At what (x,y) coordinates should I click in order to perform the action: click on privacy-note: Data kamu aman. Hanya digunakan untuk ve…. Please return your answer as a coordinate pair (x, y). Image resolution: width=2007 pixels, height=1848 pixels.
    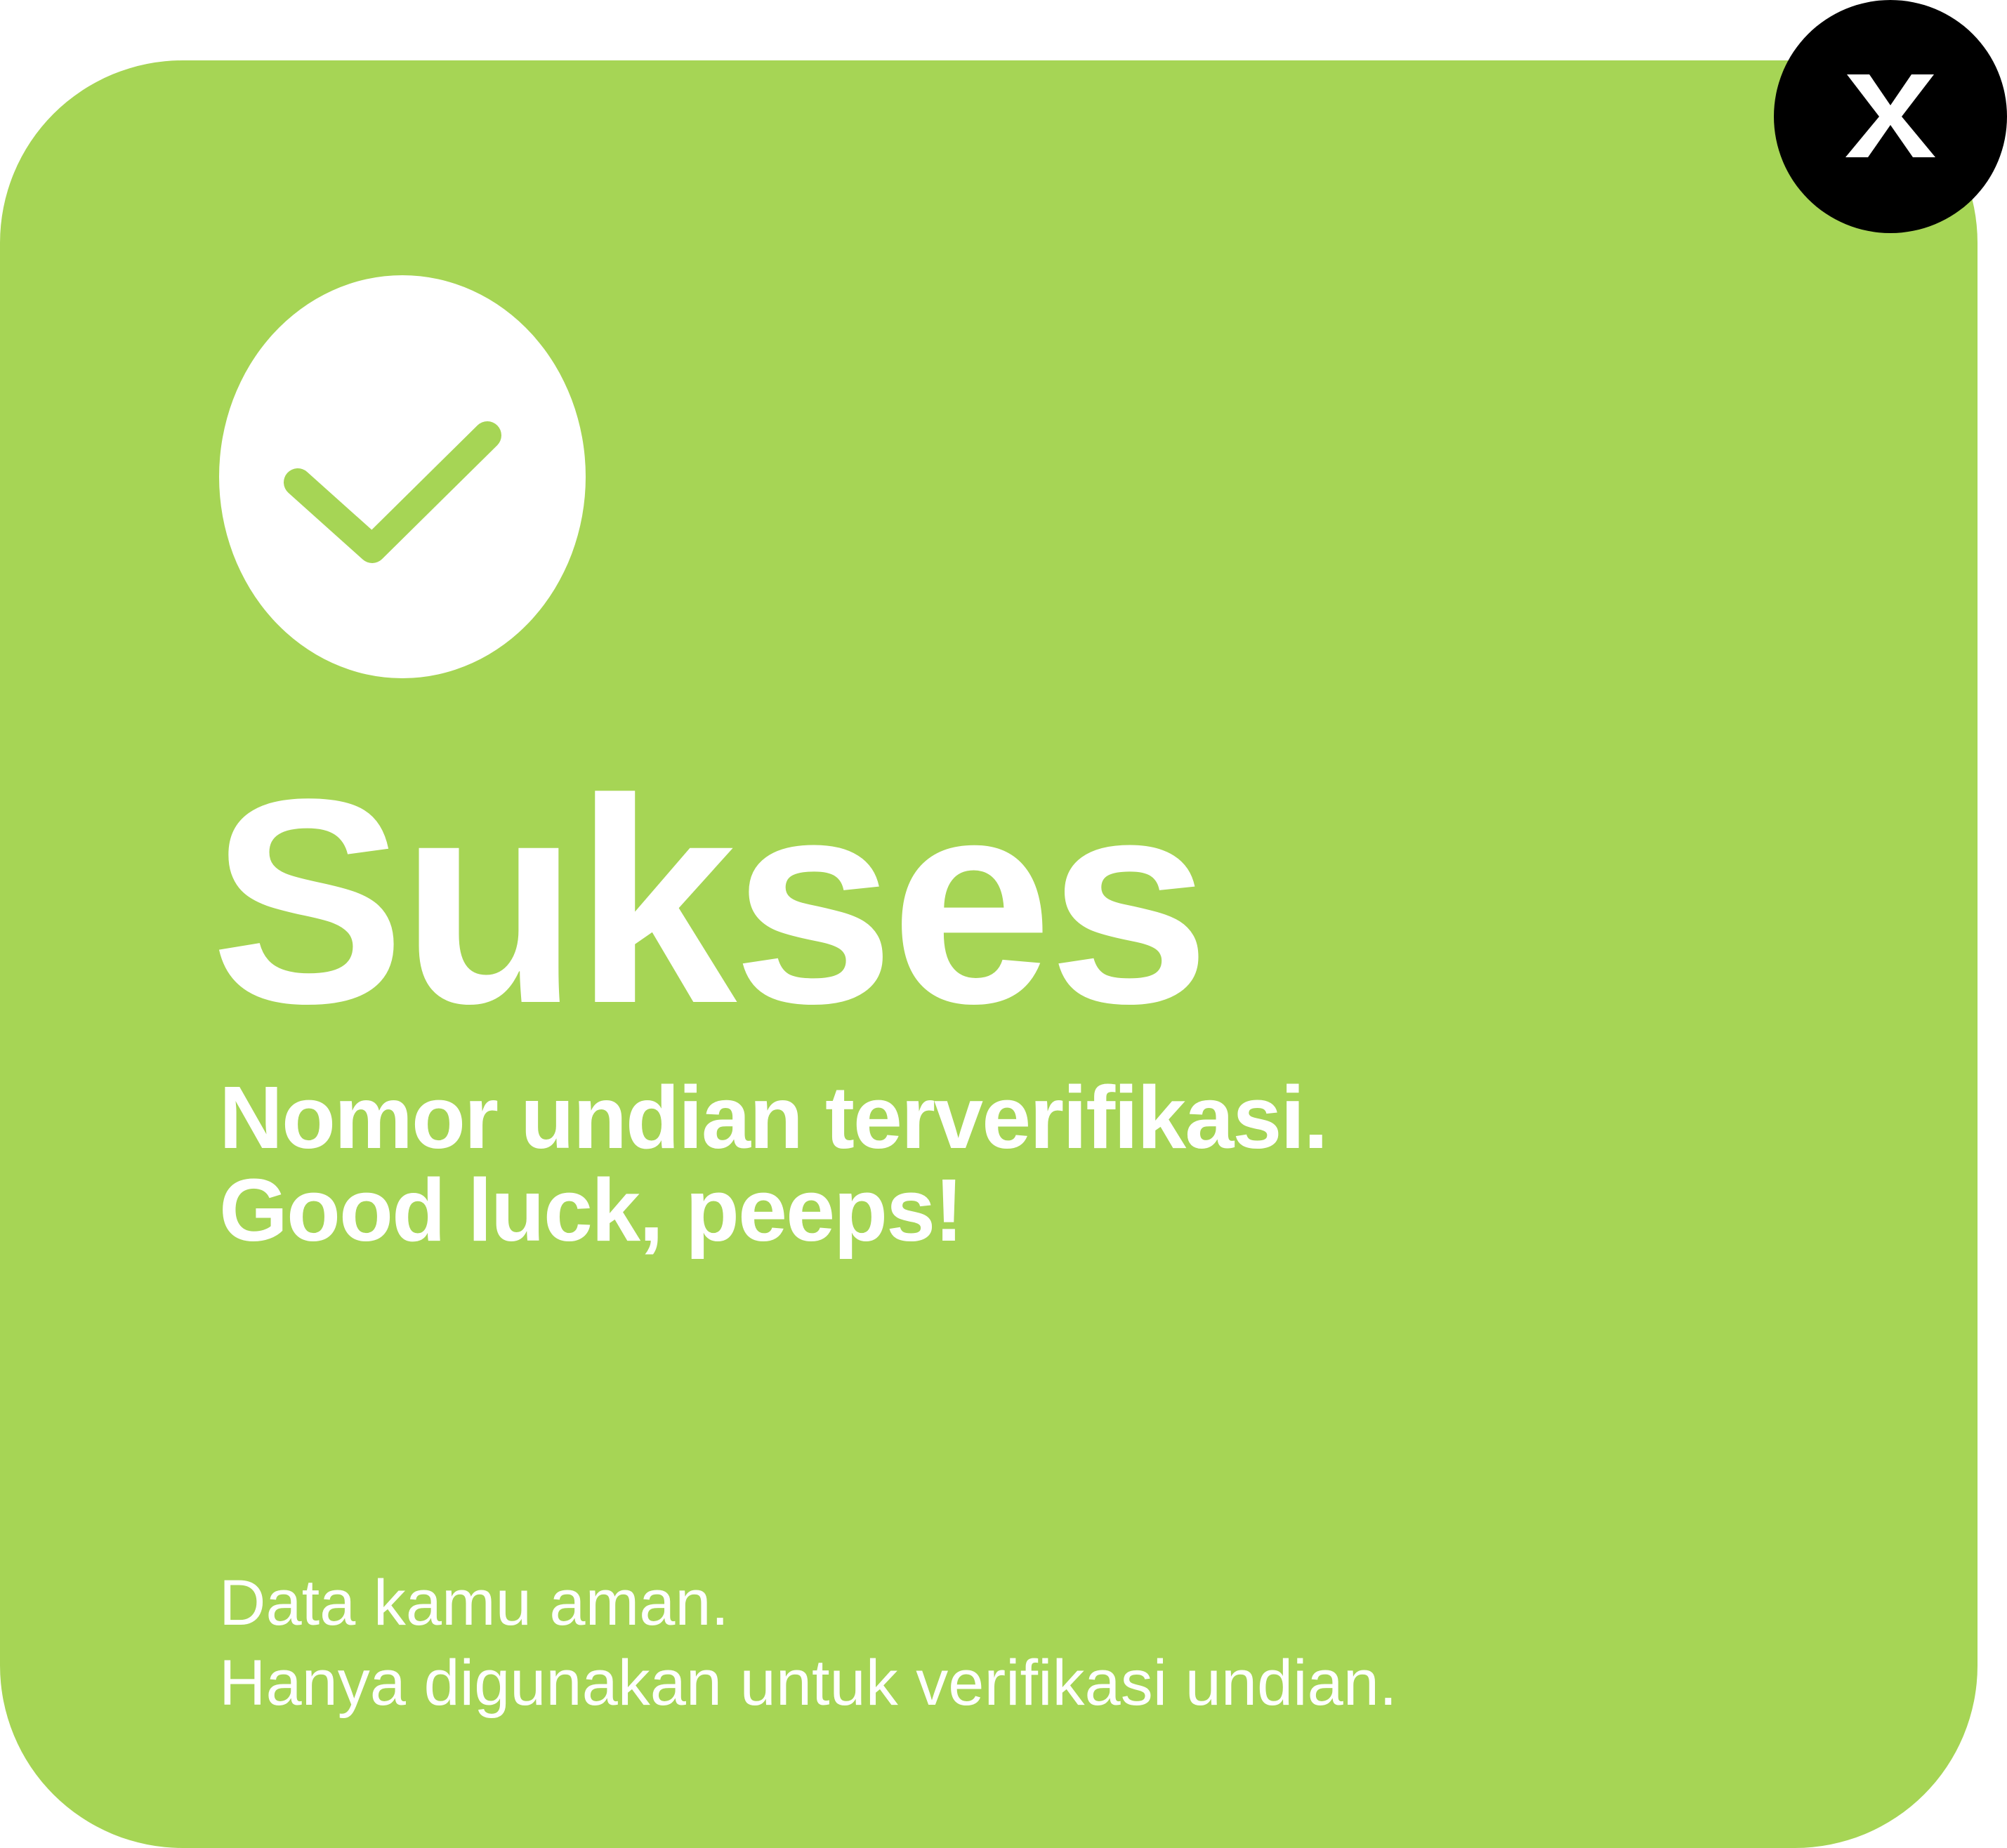
    Looking at the image, I should click on (808, 1643).